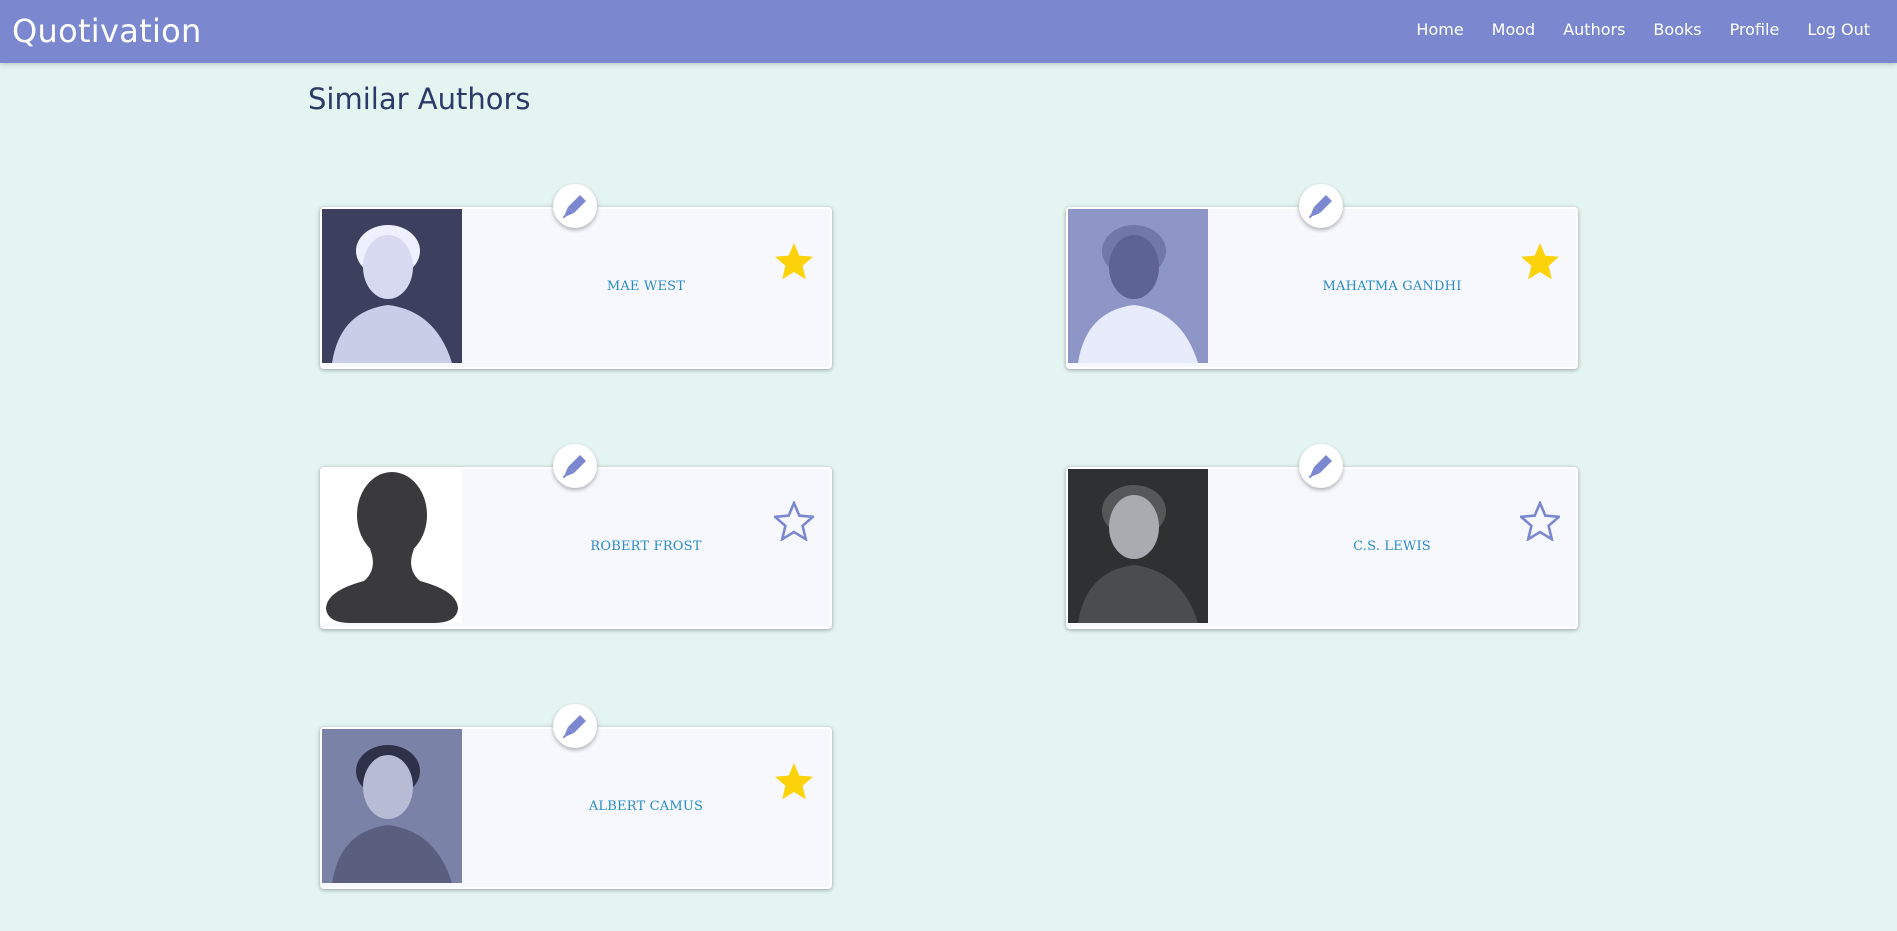  I want to click on author-card-albert-camus: ALBERT CAMUS, so click(576, 808).